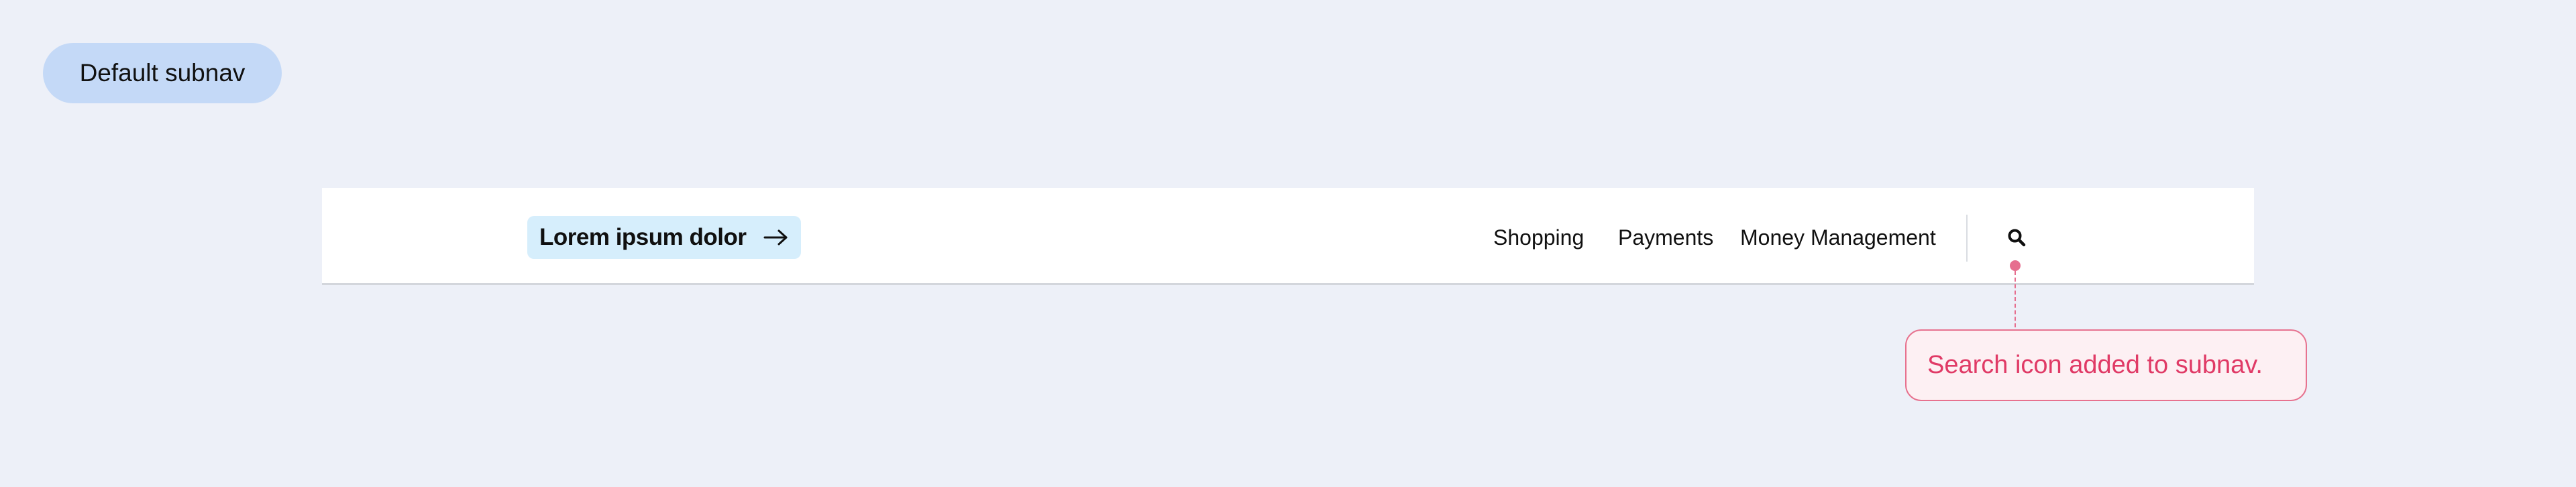 The width and height of the screenshot is (2576, 487). Describe the element at coordinates (643, 237) in the screenshot. I see `brand-link-label: Lorem ipsum dolor` at that location.